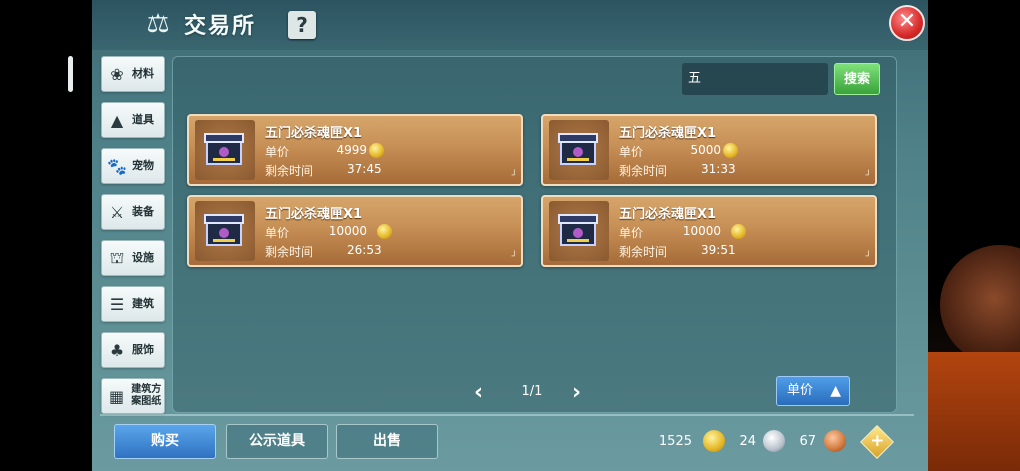  What do you see at coordinates (117, 166) in the screenshot?
I see `pet-icon: 🐾` at bounding box center [117, 166].